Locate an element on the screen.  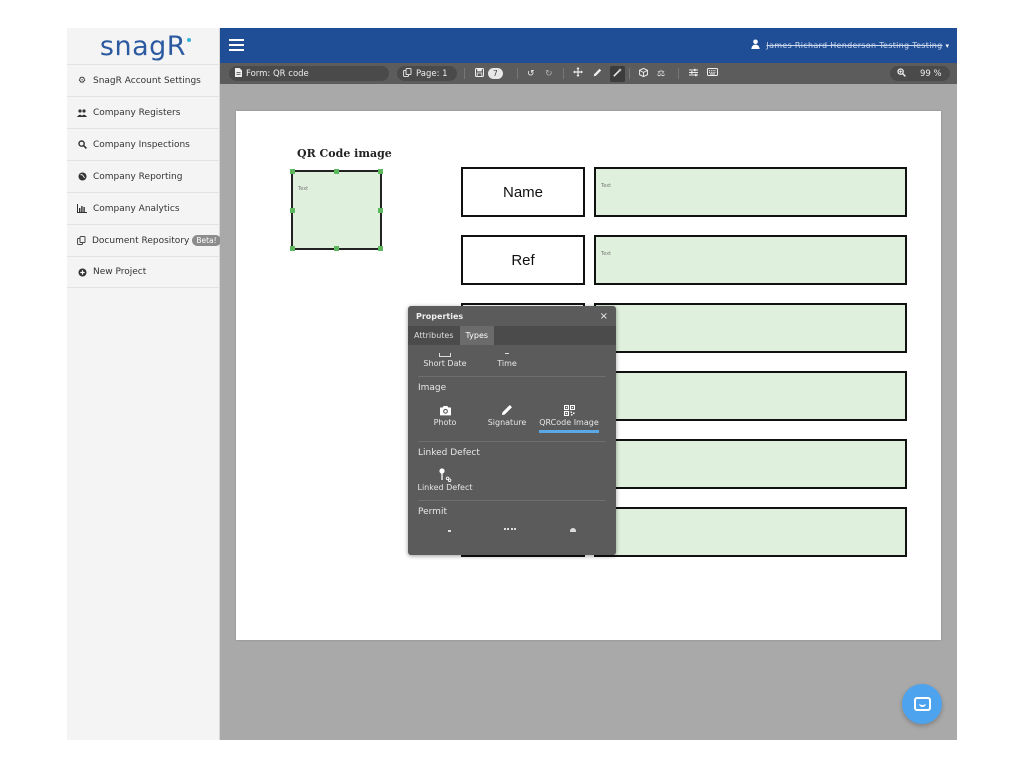
sidebar-item-label: Company Inspections is located at coordinates (141, 144).